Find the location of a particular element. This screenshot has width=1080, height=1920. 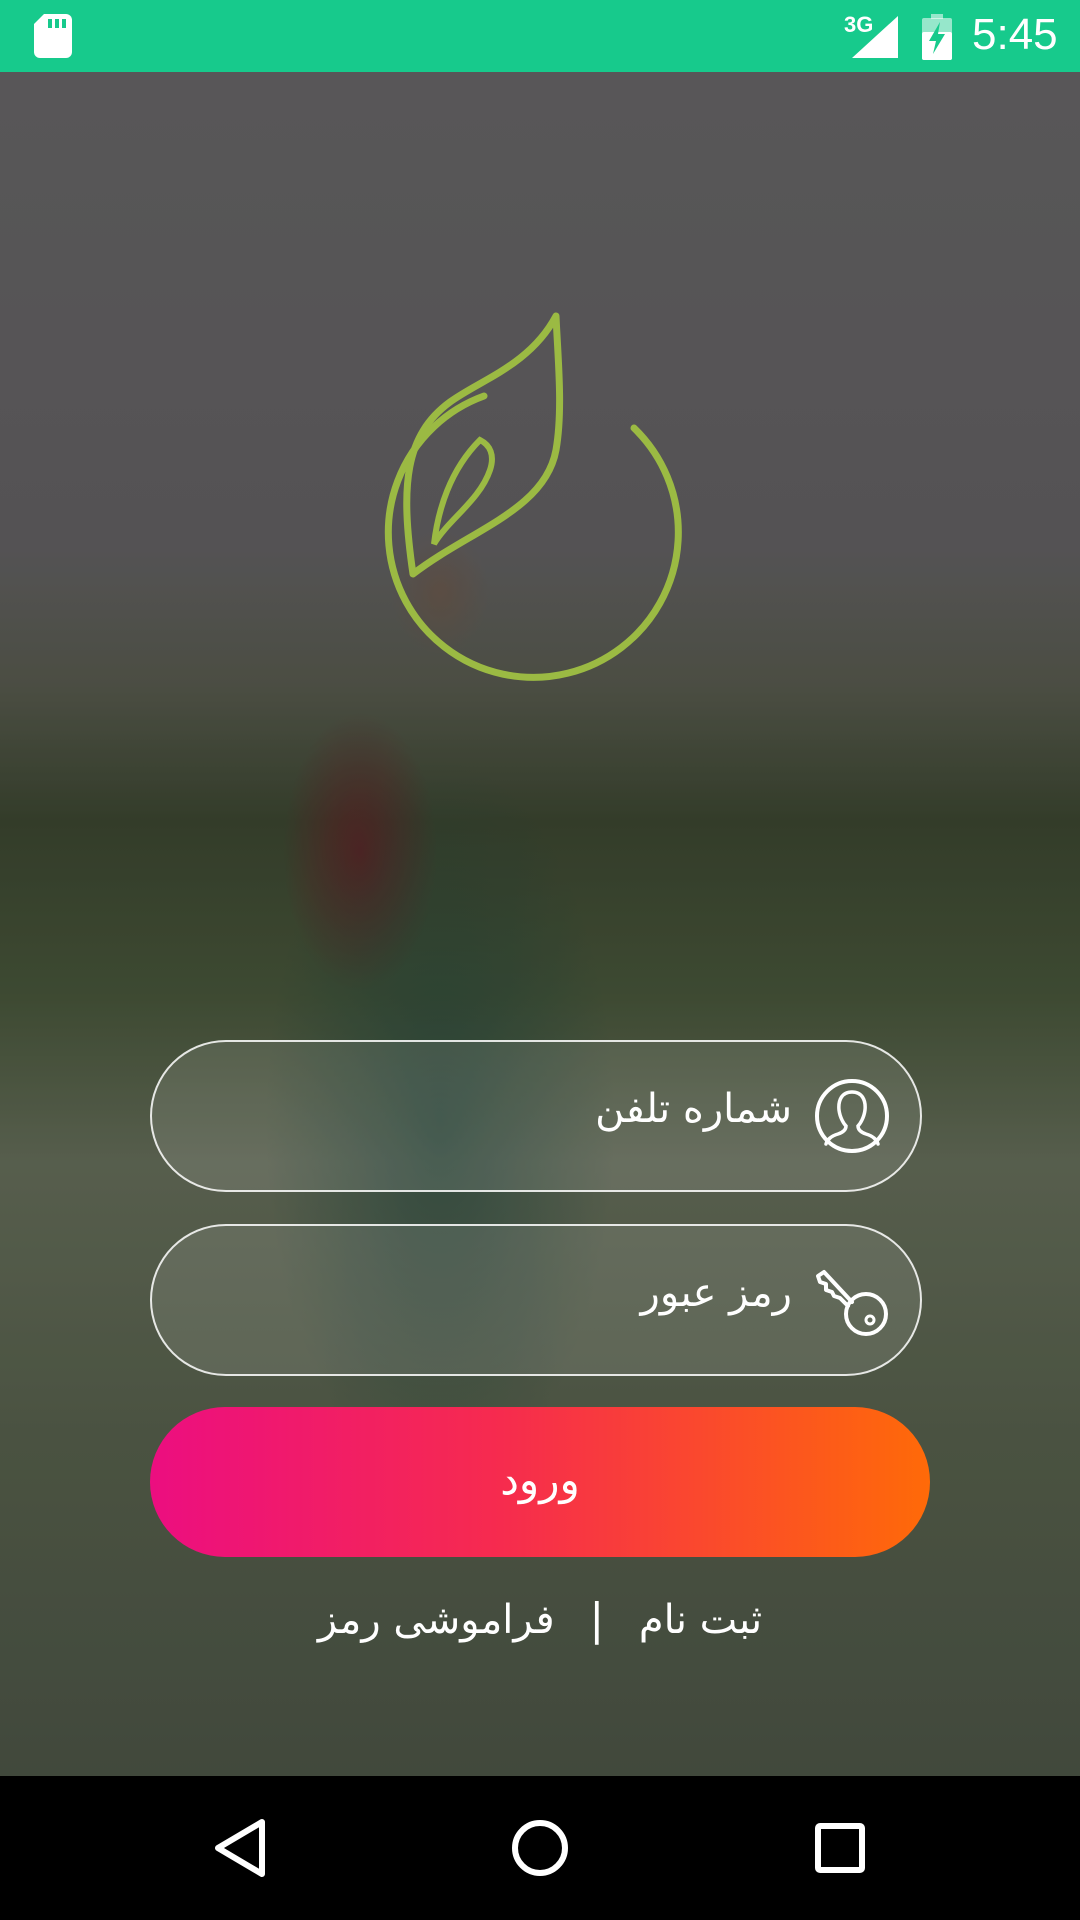

login-button: ورود is located at coordinates (540, 1482).